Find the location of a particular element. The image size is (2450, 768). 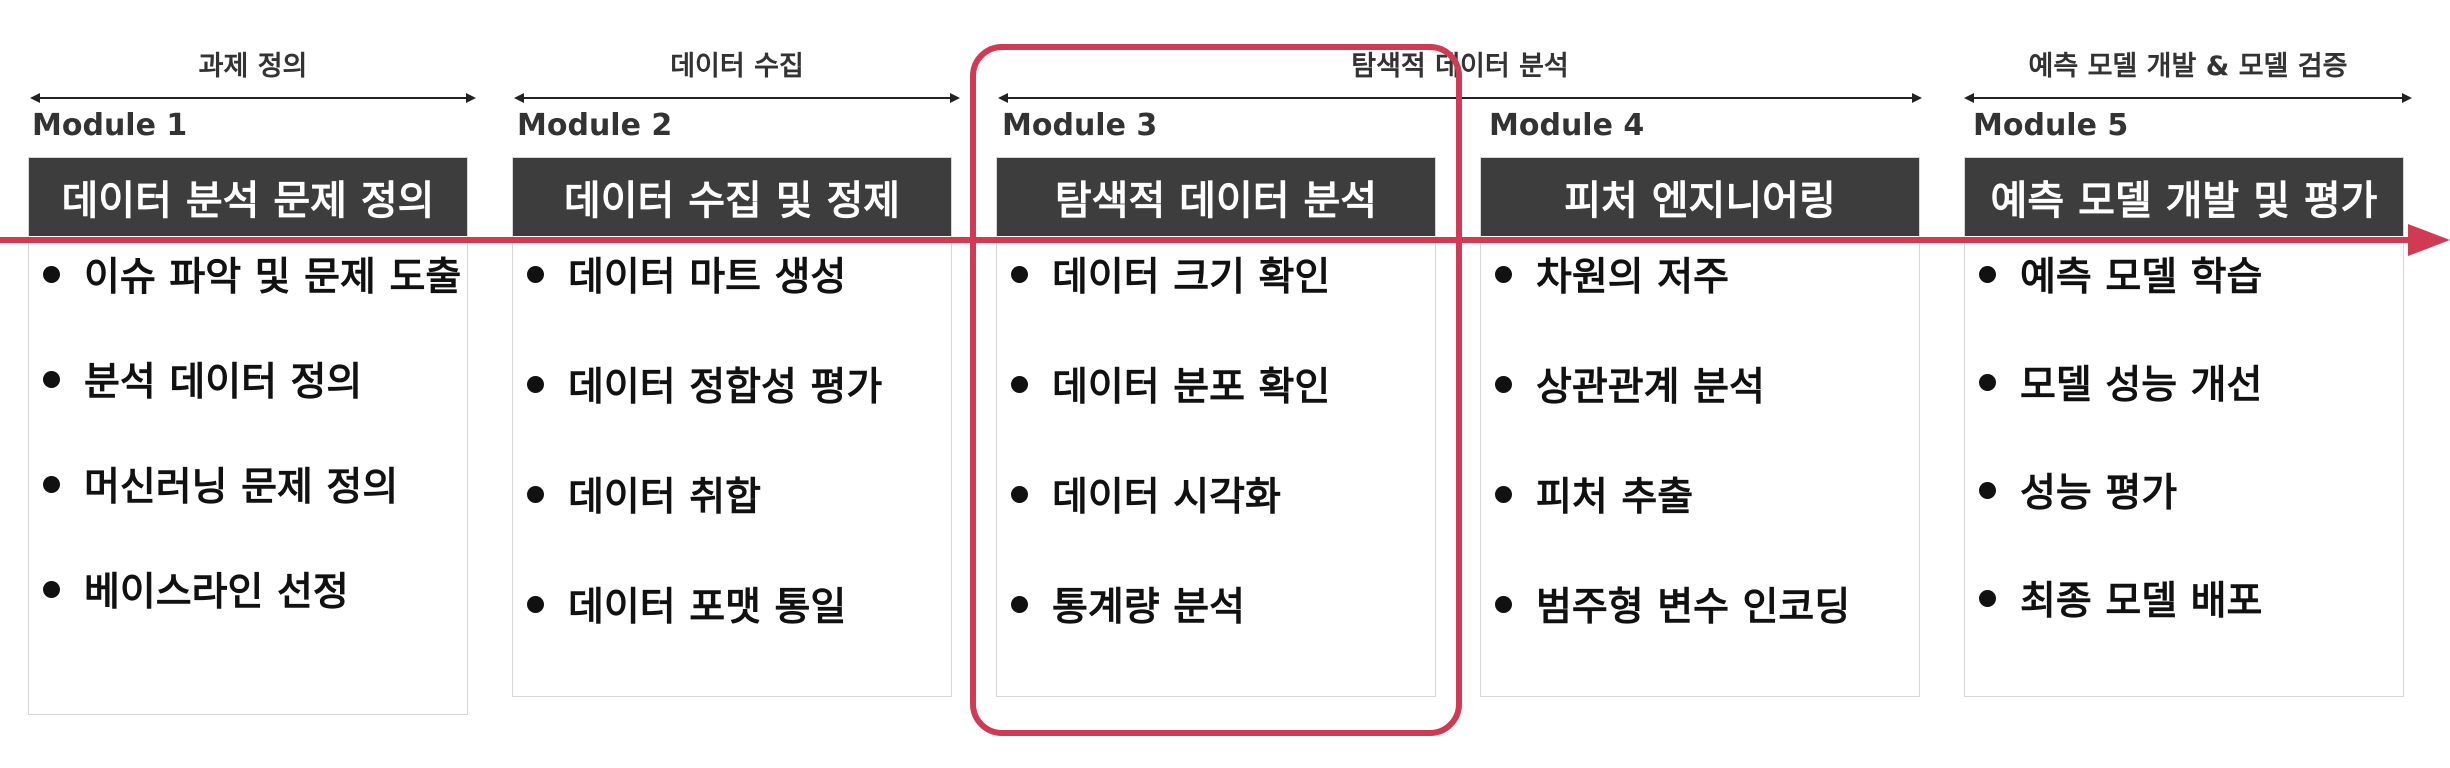

card-title: 예측 모델 개발 및 평가 is located at coordinates (2184, 197).